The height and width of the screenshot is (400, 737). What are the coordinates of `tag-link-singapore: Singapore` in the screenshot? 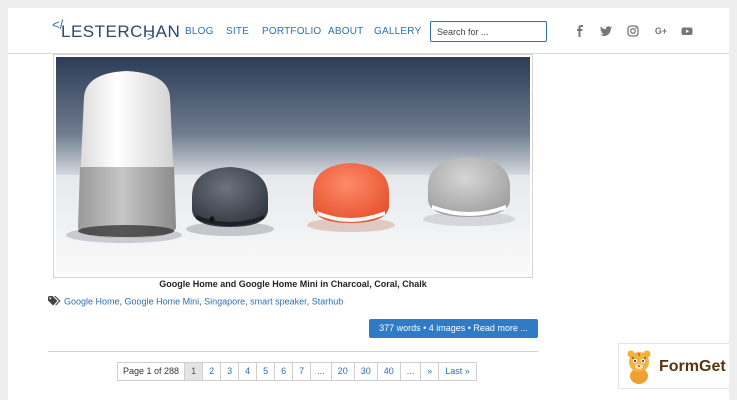 It's located at (224, 301).